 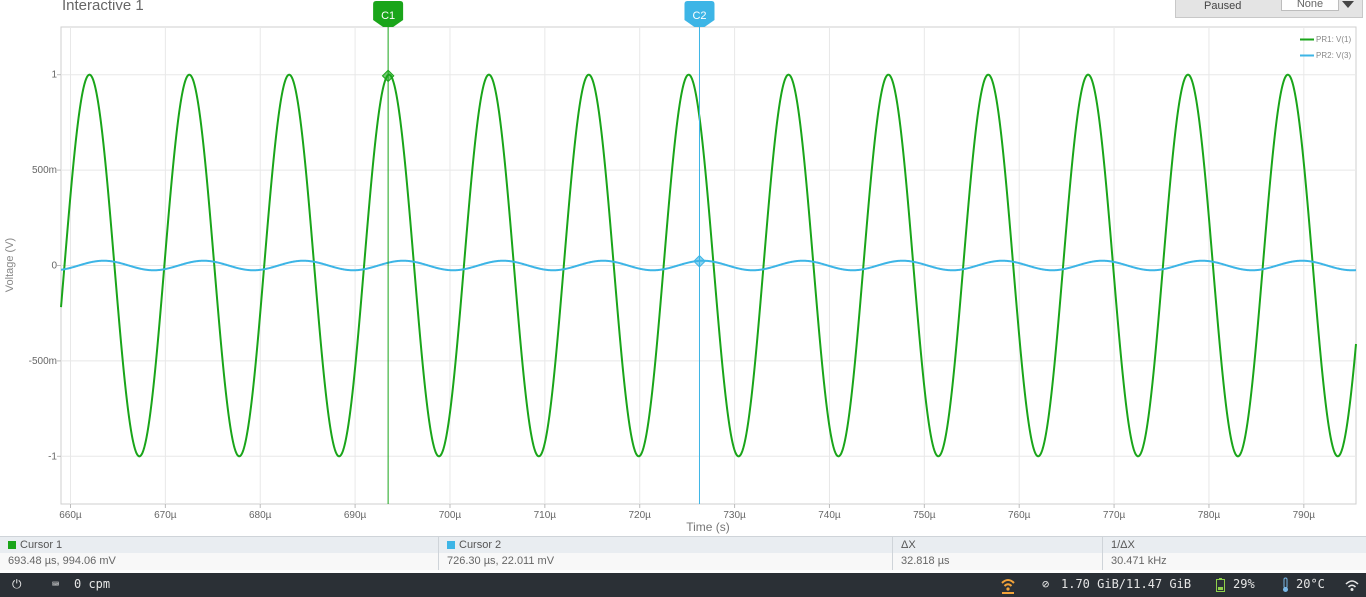 What do you see at coordinates (924, 515) in the screenshot?
I see `x-tick-label: 750µ` at bounding box center [924, 515].